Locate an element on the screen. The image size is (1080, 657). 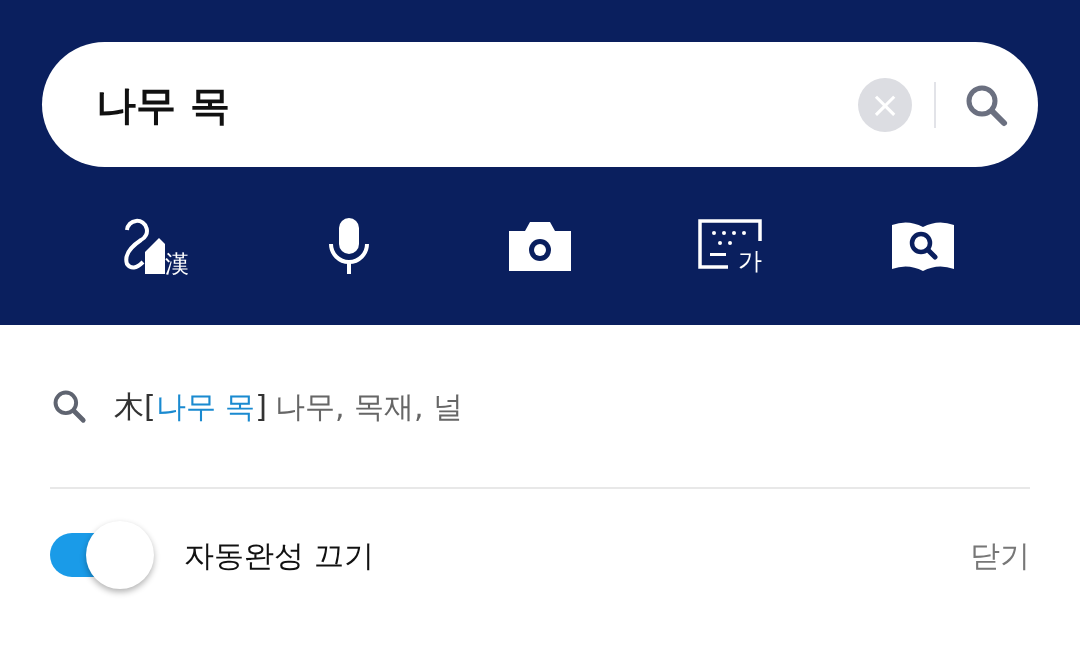
toggle-switch is located at coordinates (102, 555).